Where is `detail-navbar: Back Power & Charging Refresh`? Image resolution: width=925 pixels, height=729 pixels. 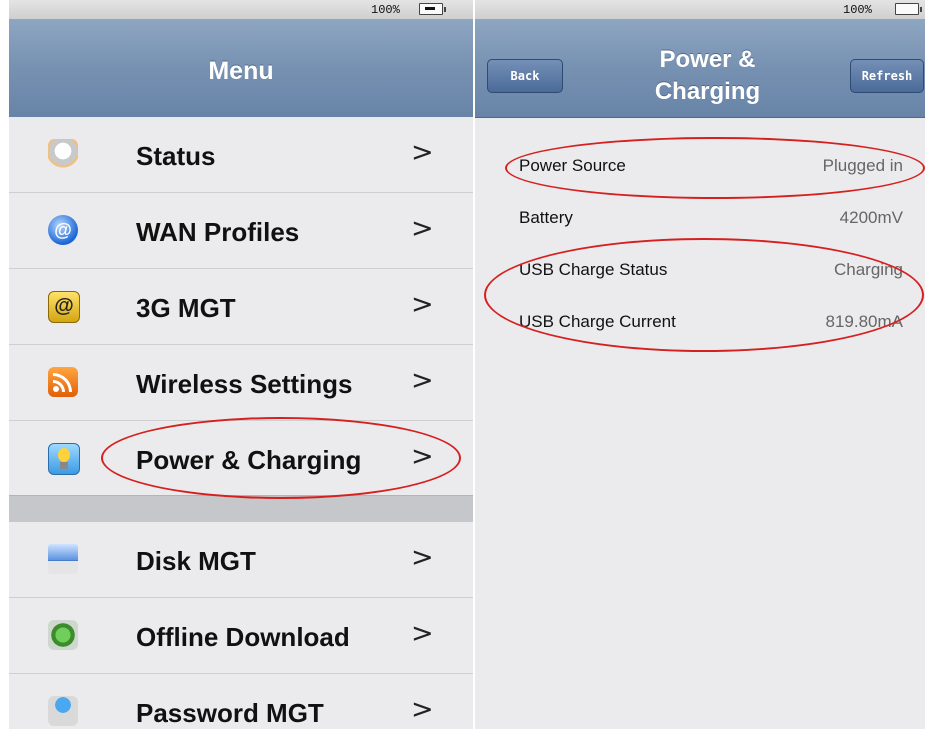 detail-navbar: Back Power & Charging Refresh is located at coordinates (700, 68).